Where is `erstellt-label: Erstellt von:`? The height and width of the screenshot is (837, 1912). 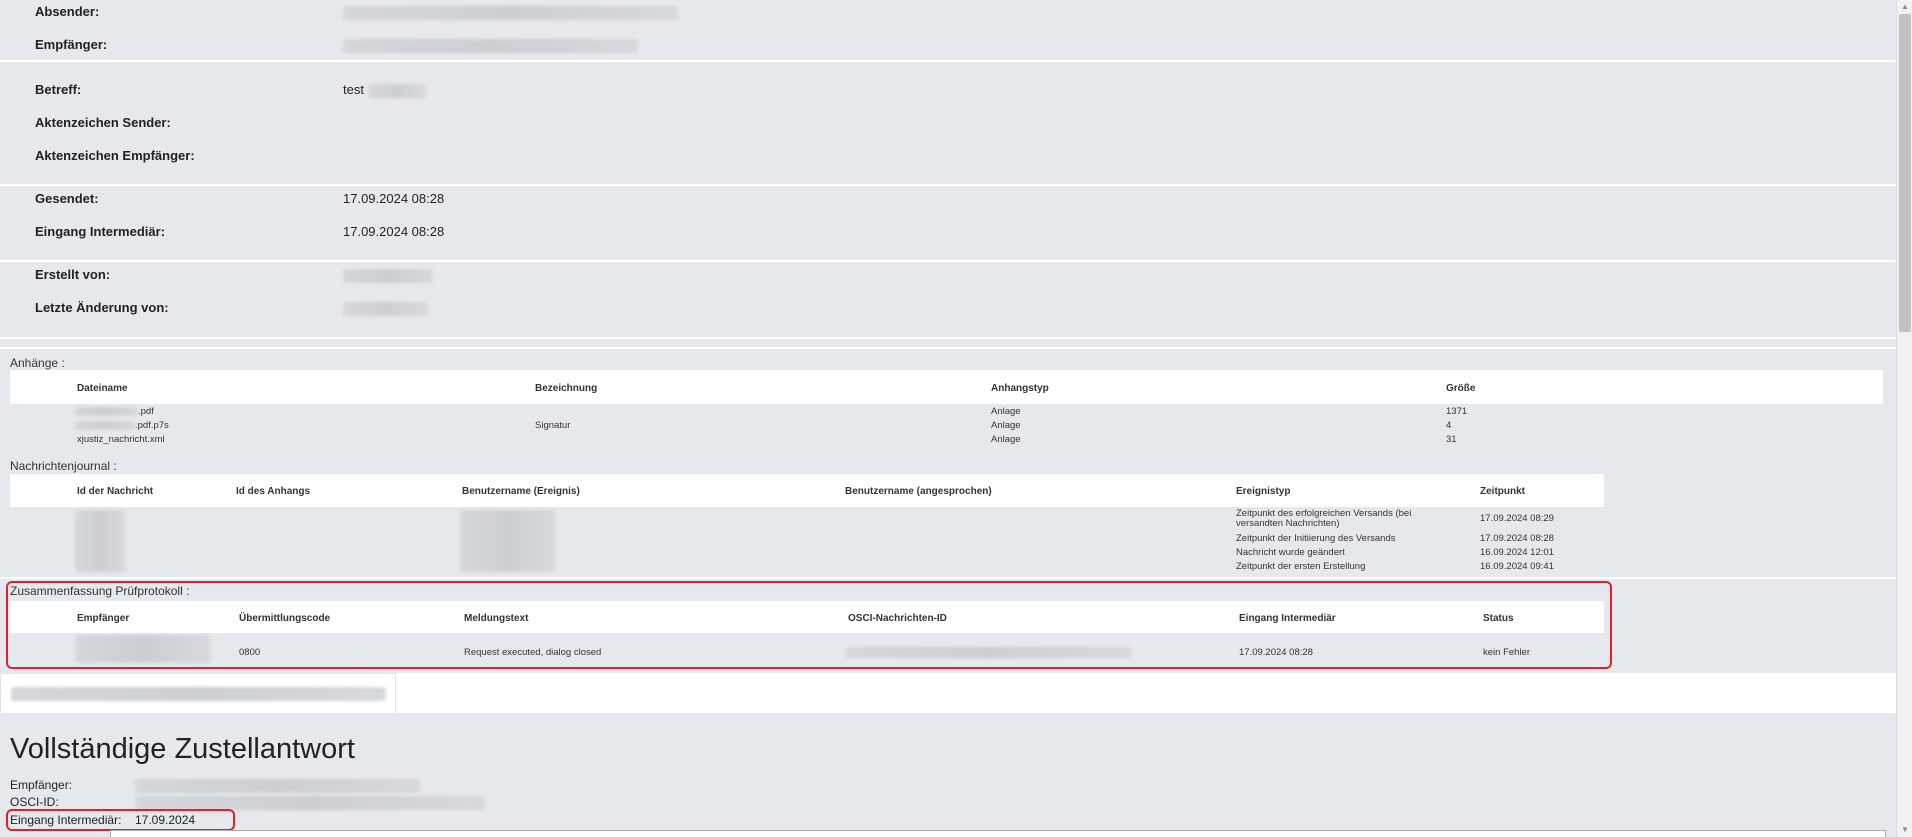 erstellt-label: Erstellt von: is located at coordinates (73, 274).